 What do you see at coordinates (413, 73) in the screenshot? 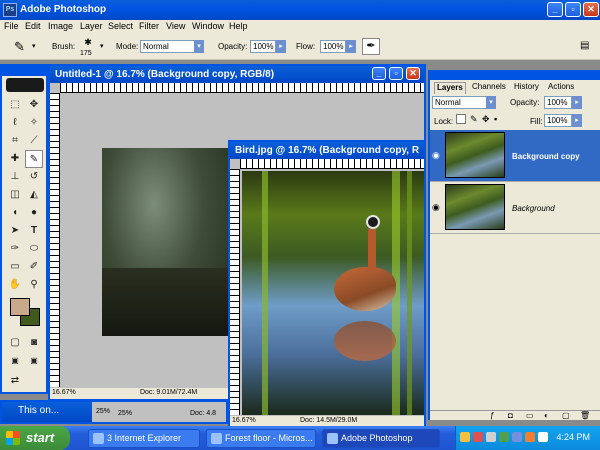
I see `doc-close-button: ✕` at bounding box center [413, 73].